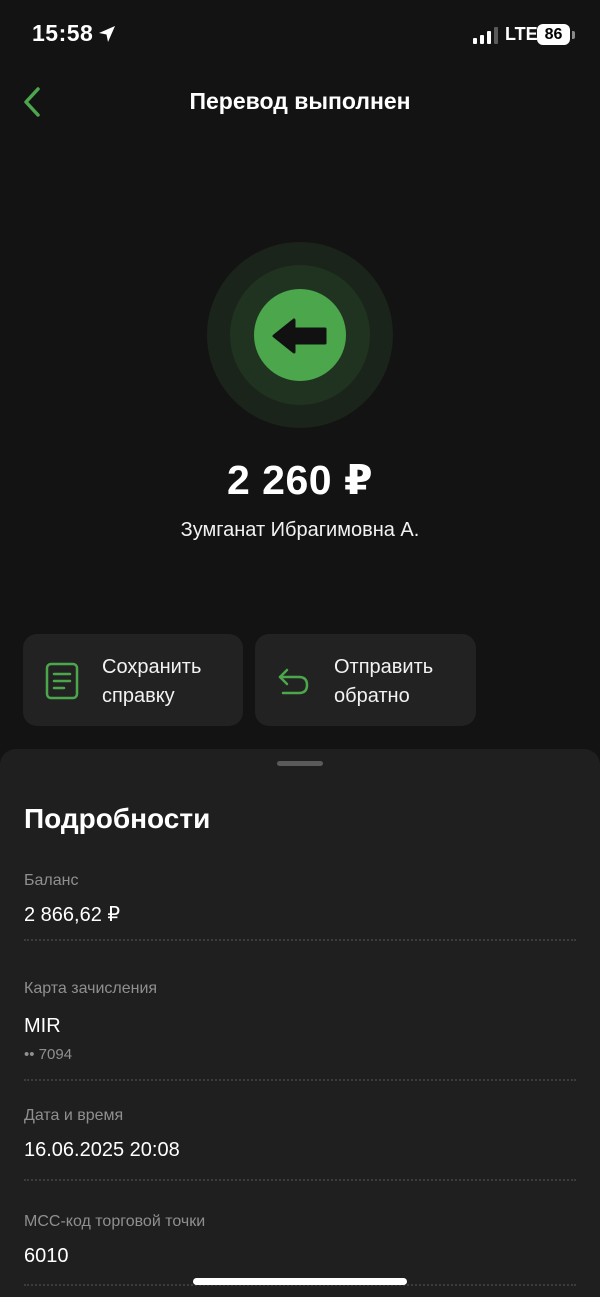 This screenshot has height=1297, width=600. Describe the element at coordinates (62, 681) in the screenshot. I see `document-icon` at that location.